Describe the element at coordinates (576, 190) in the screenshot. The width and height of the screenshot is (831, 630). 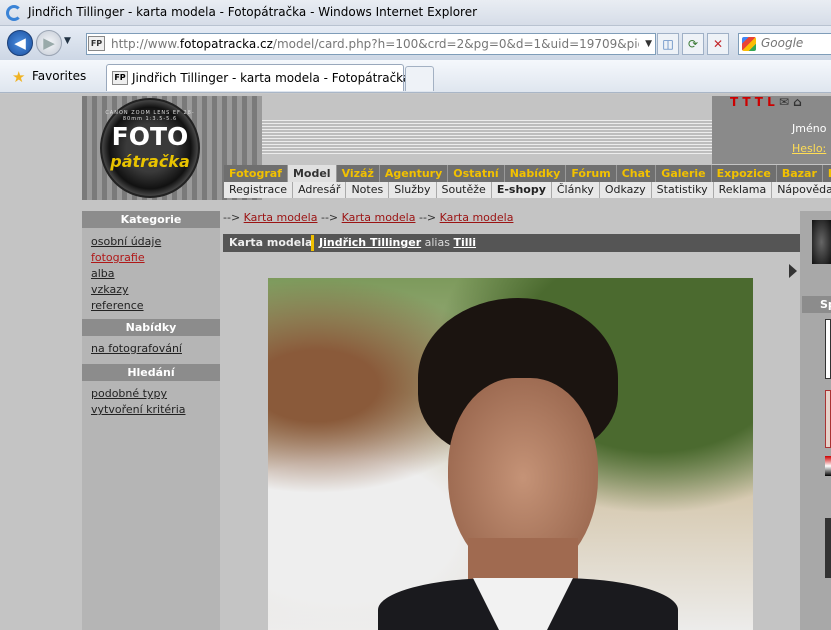
I see `sub-menu-item: Články` at that location.